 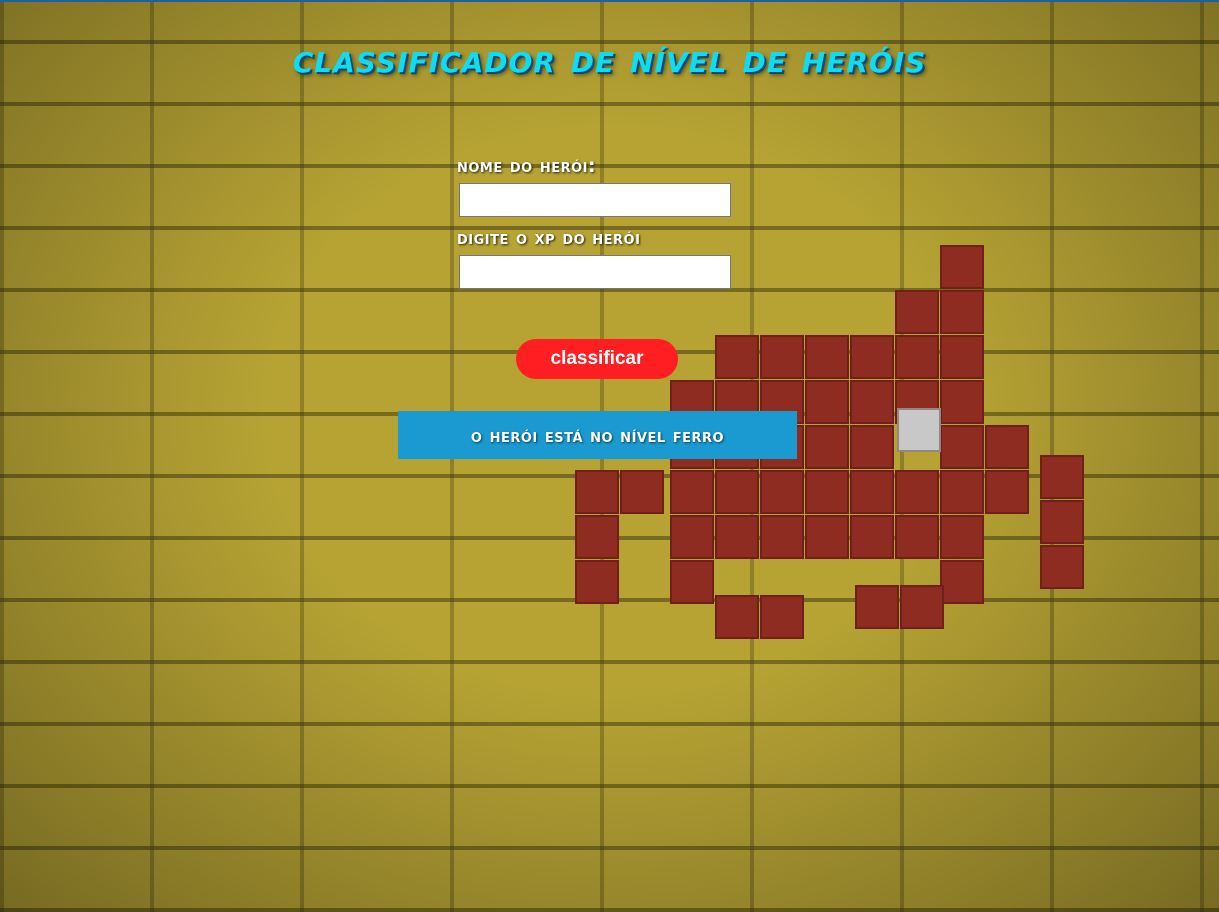 What do you see at coordinates (609, 59) in the screenshot?
I see `page-title: CLASSIFICADOR DE NÍVEL DE HERÓIS` at bounding box center [609, 59].